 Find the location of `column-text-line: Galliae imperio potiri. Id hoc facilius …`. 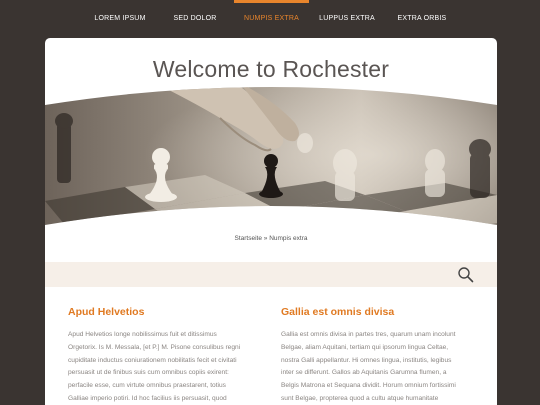

column-text-line: Galliae imperio potiri. Id hoc facilius … is located at coordinates (147, 398).